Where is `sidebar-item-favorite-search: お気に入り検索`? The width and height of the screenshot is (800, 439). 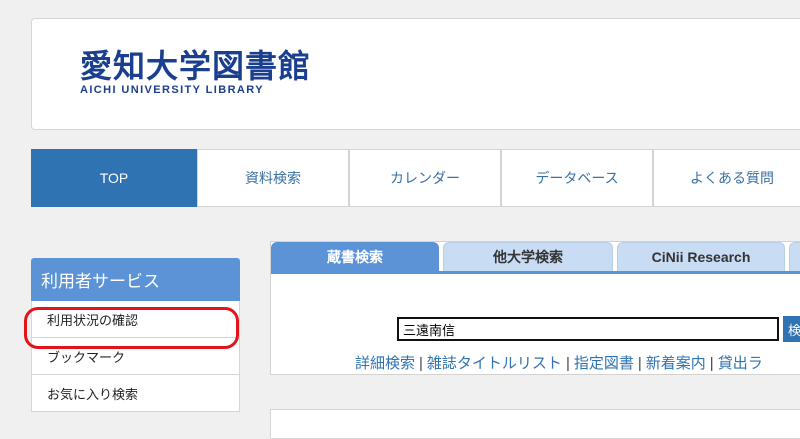 sidebar-item-favorite-search: お気に入り検索 is located at coordinates (135, 393).